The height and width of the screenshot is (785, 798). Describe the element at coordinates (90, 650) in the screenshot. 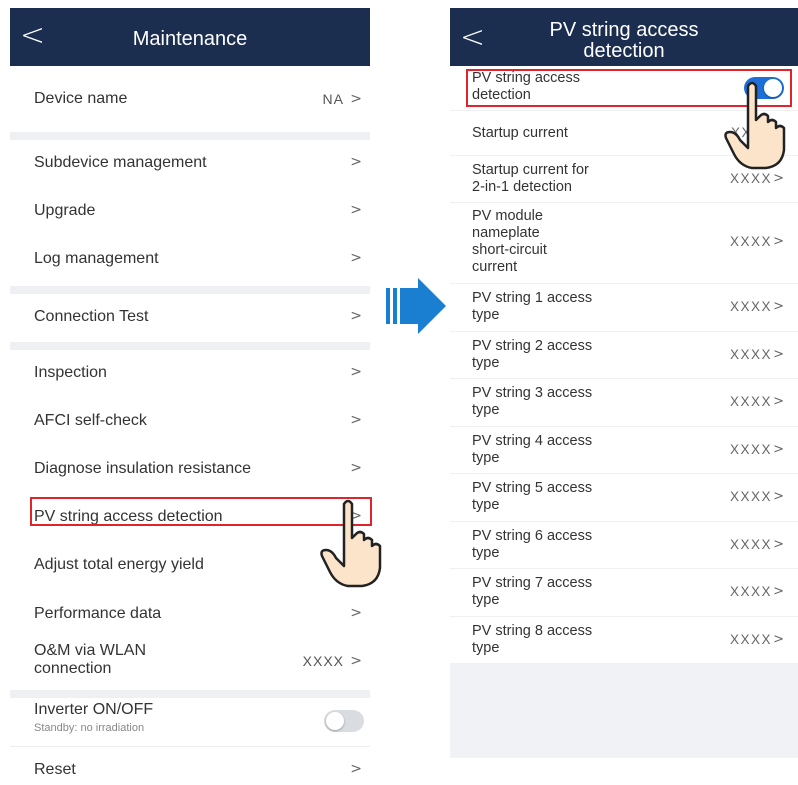

I see `om-wlan-line1: O&M via WLAN` at that location.